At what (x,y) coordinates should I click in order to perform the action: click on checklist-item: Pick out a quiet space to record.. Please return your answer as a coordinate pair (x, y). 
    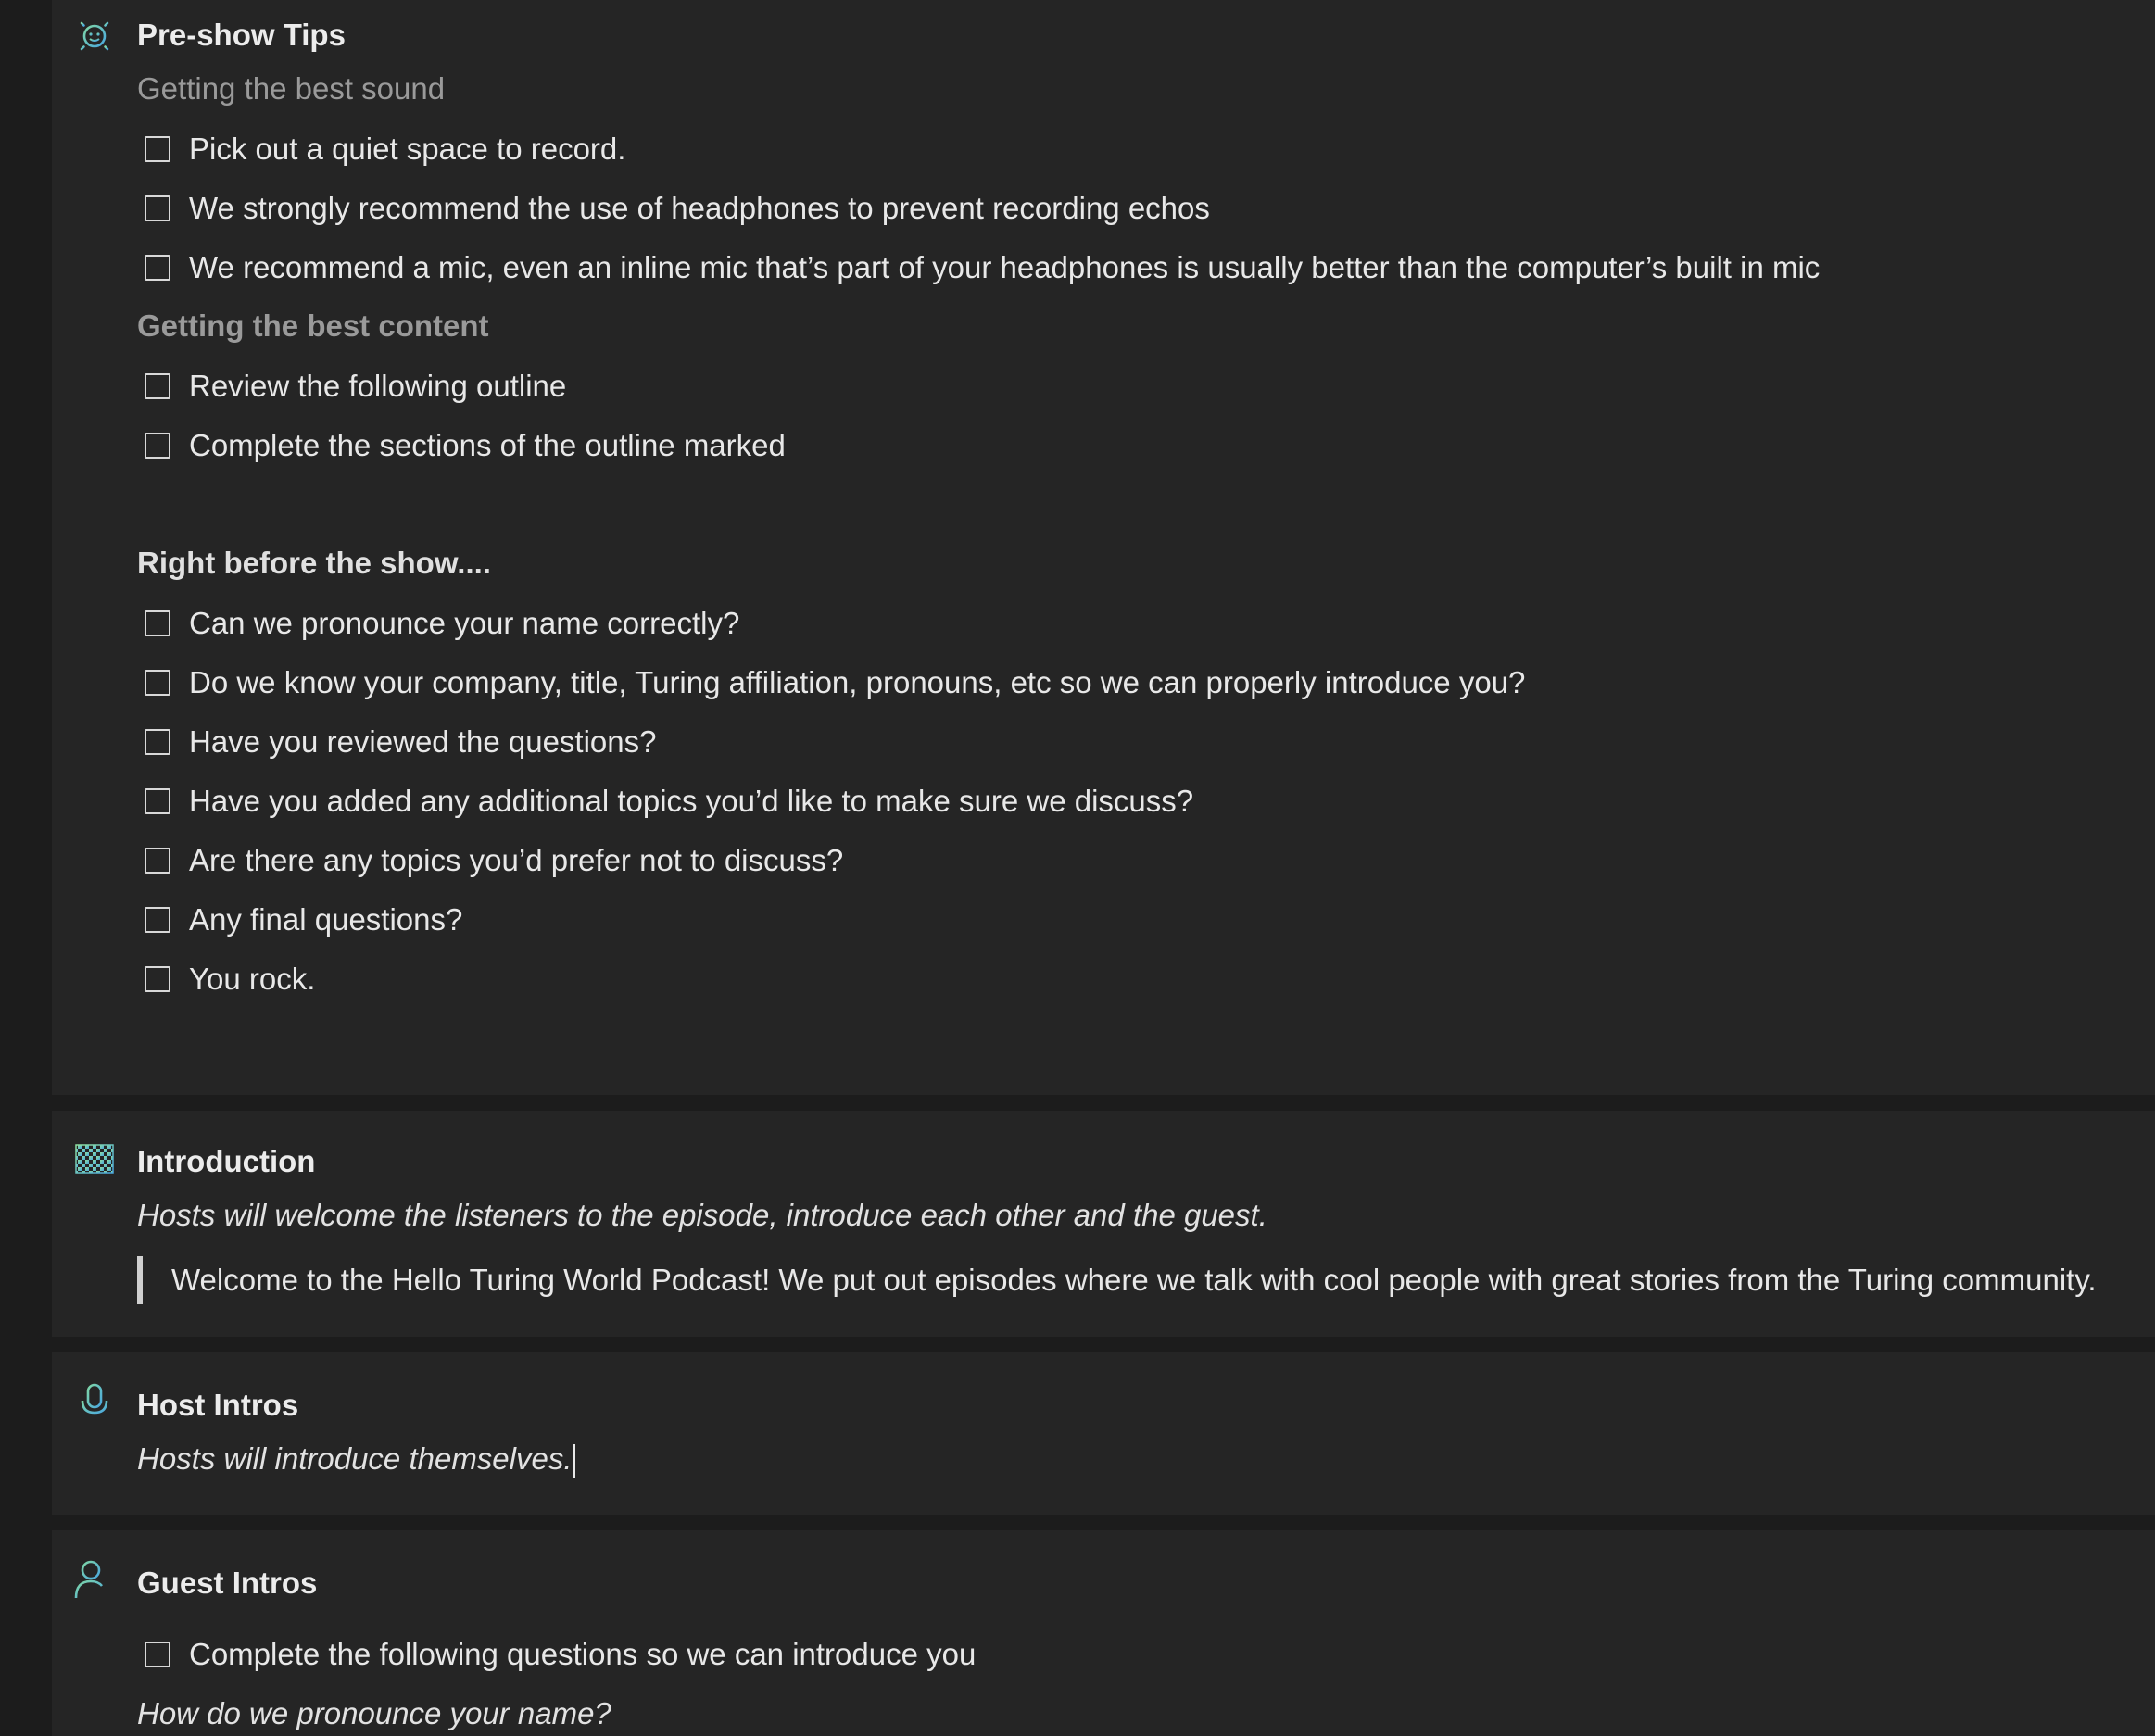
    Looking at the image, I should click on (385, 149).